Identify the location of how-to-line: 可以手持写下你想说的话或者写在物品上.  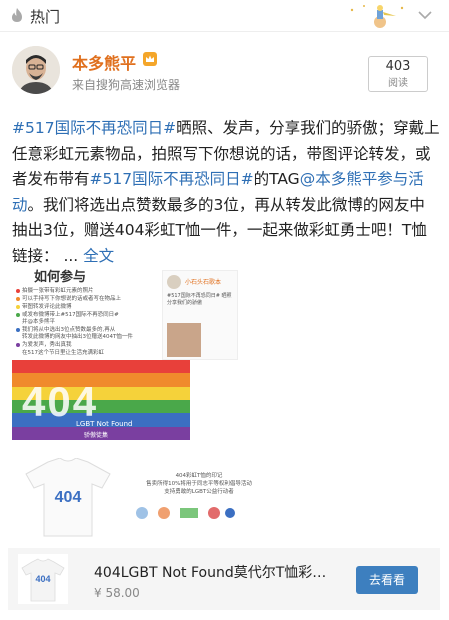
(68, 298).